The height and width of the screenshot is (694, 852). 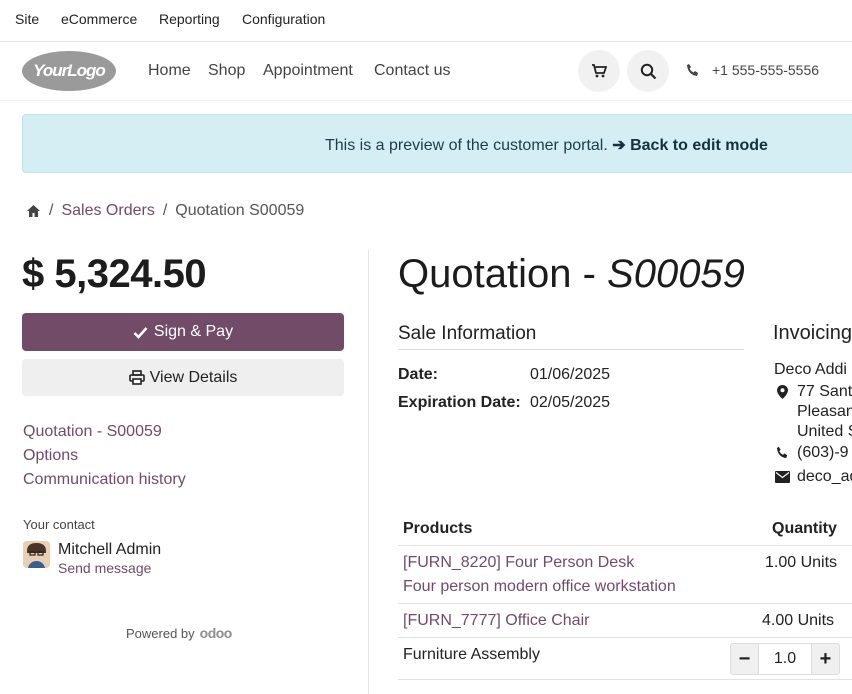 What do you see at coordinates (804, 528) in the screenshot?
I see `quantity-header: Quantity` at bounding box center [804, 528].